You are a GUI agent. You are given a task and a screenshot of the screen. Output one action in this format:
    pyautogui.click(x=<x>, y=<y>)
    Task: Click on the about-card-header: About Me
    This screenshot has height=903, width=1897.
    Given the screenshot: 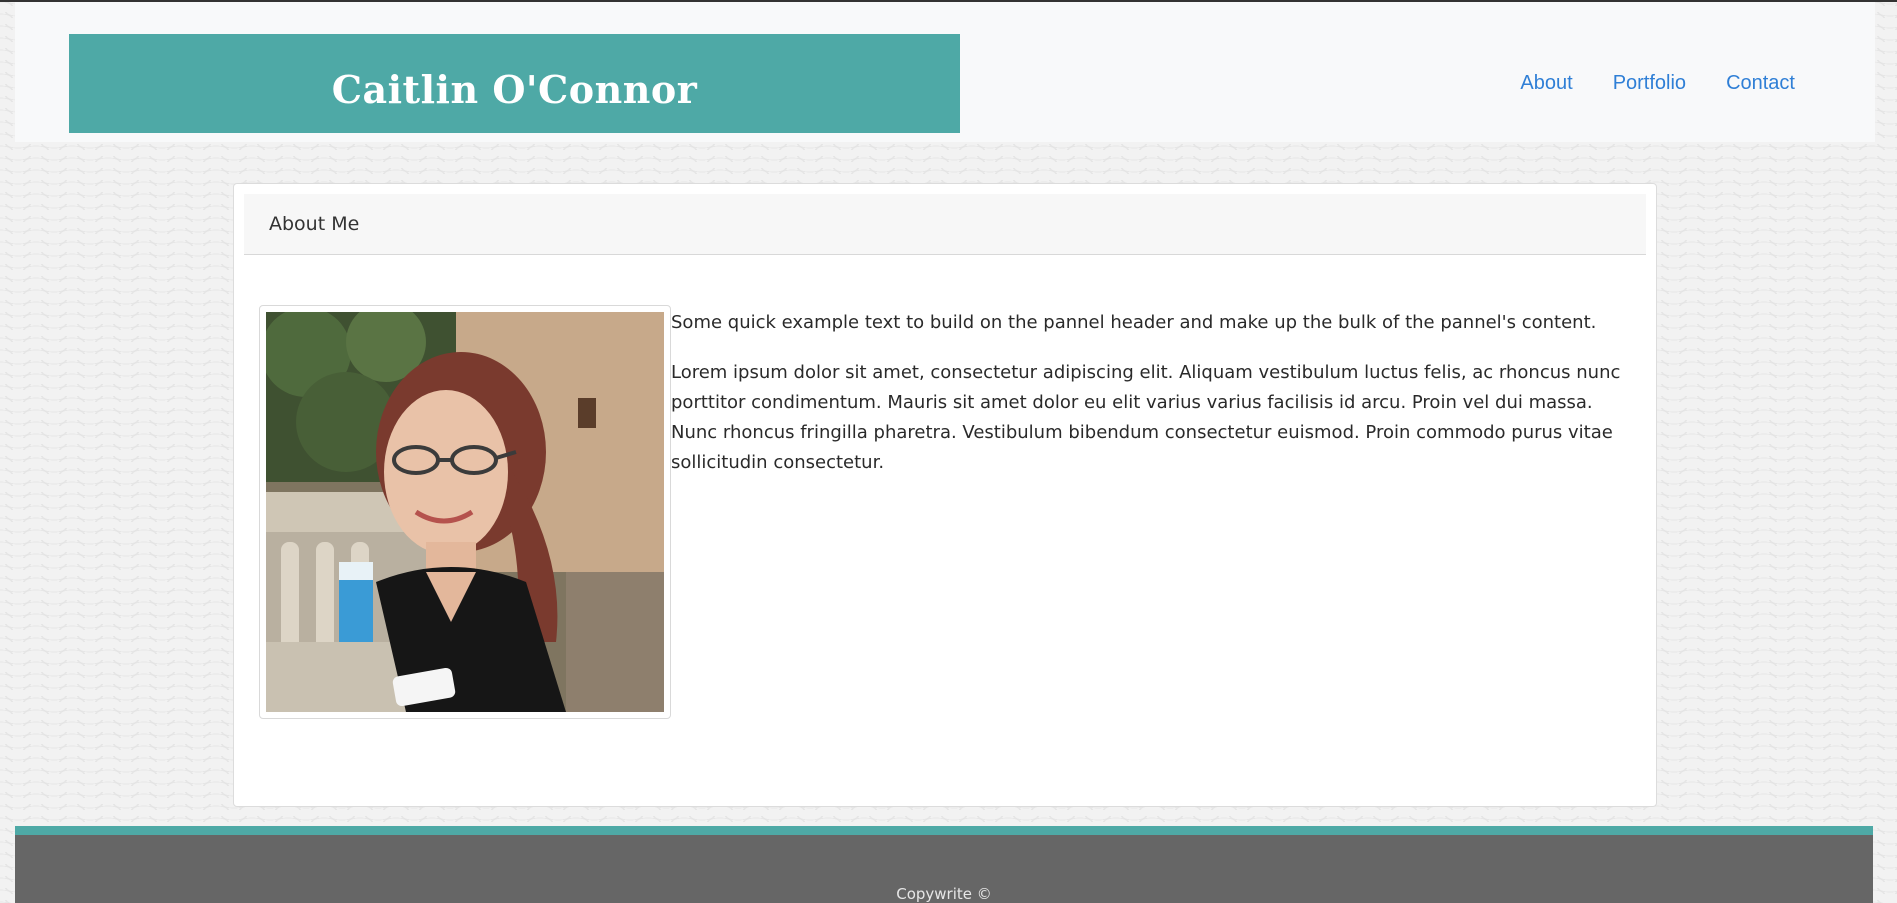 What is the action you would take?
    pyautogui.click(x=945, y=224)
    